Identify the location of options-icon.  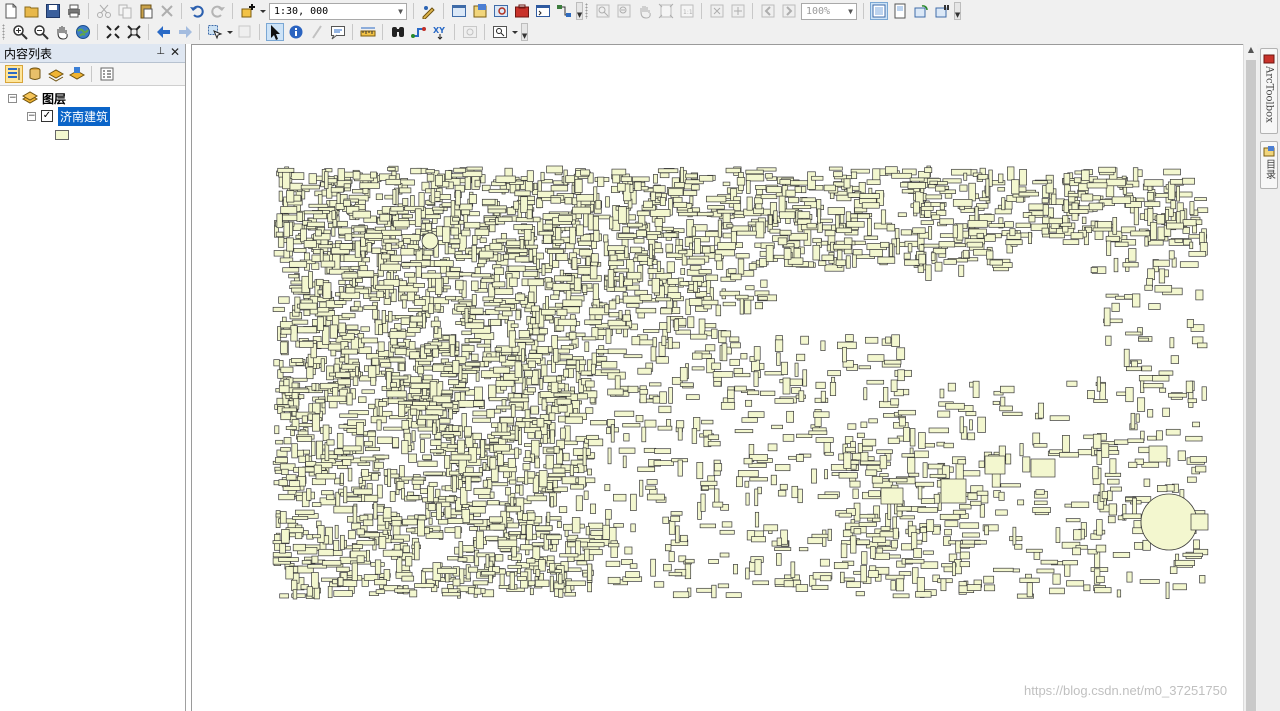
(107, 74).